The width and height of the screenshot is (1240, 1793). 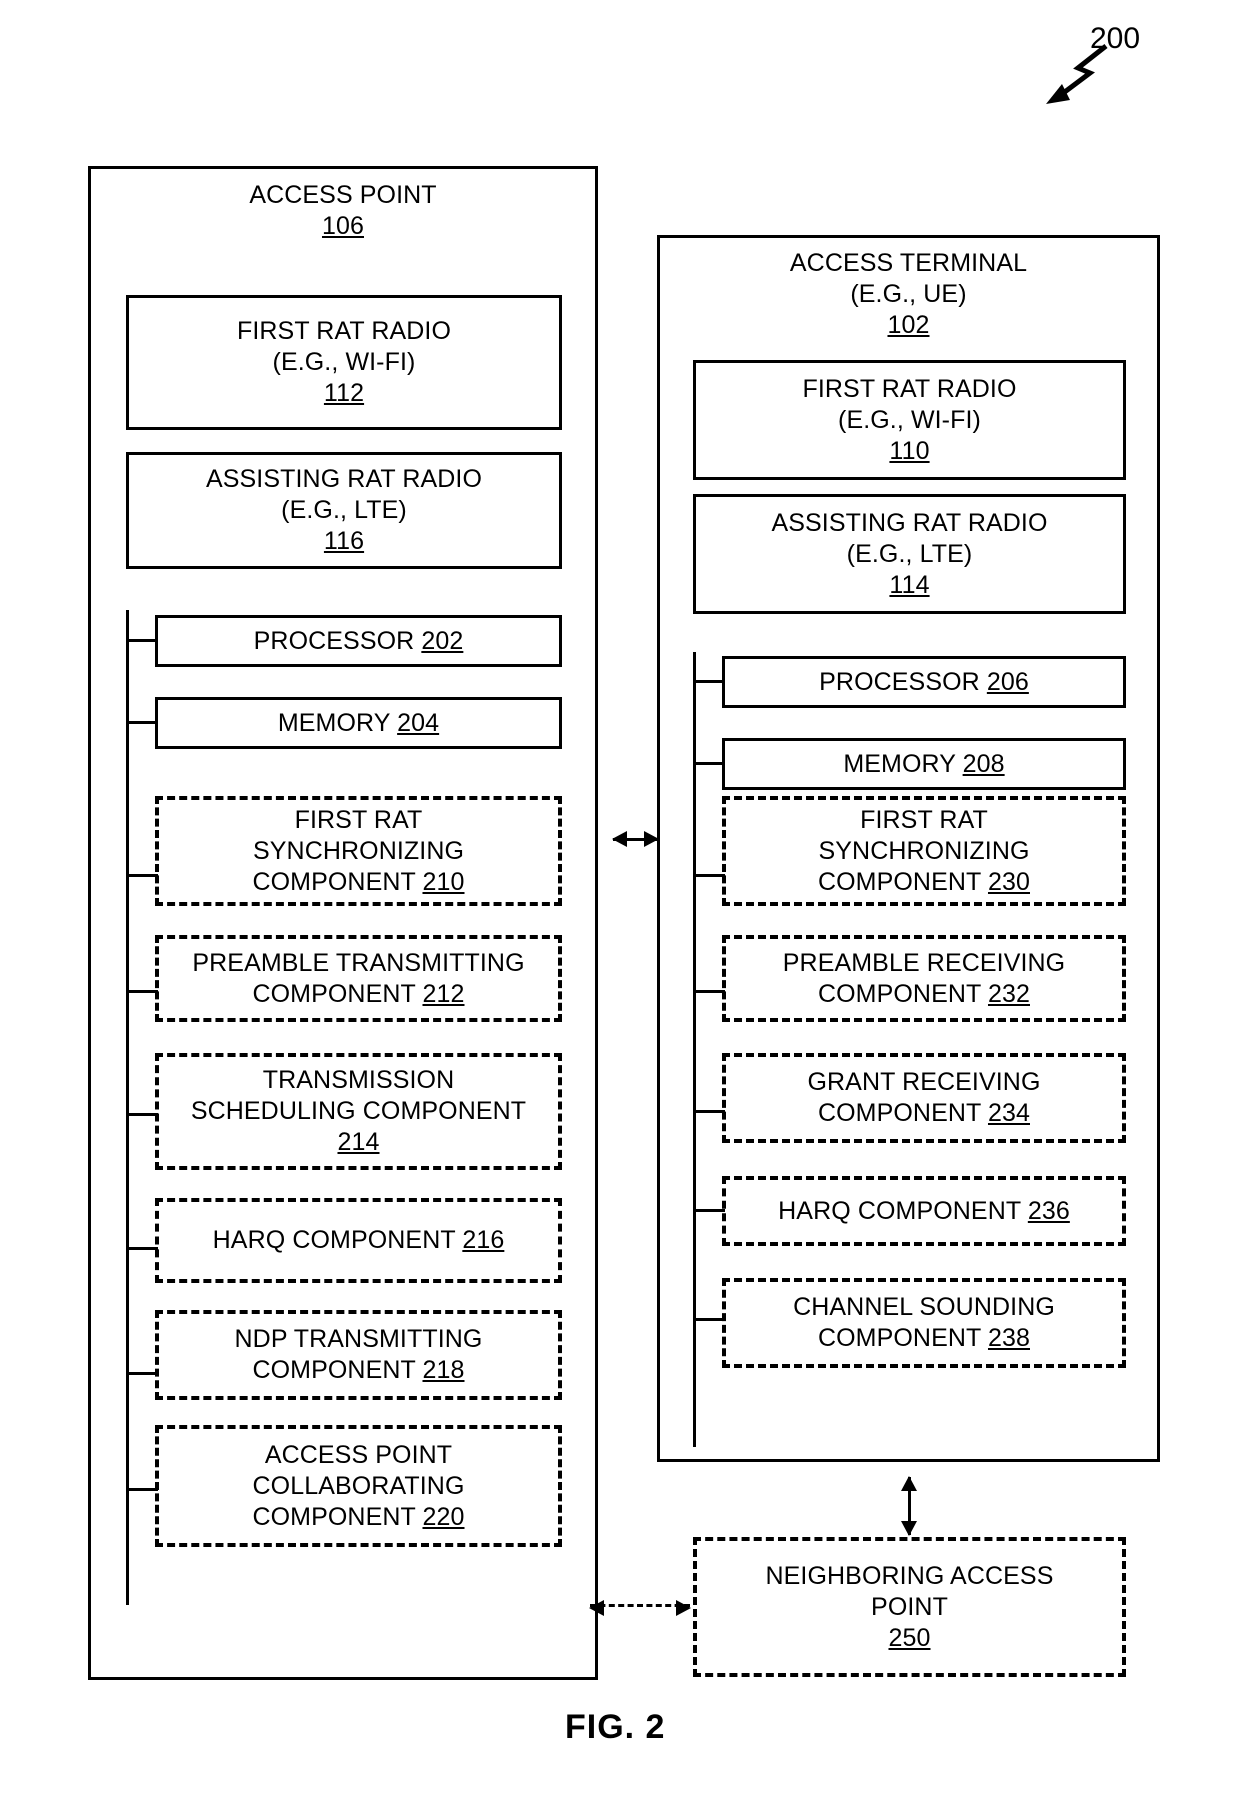 What do you see at coordinates (142, 991) in the screenshot?
I see `ap-stub-preamble-tx` at bounding box center [142, 991].